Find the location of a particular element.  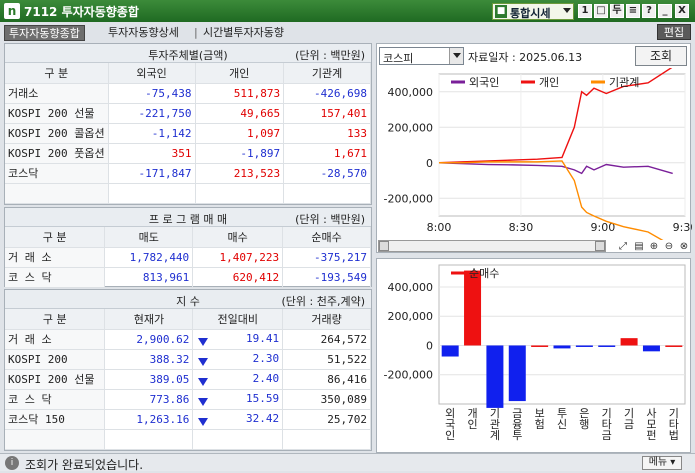

zoom-reset-icon: ⊗ is located at coordinates (684, 247).